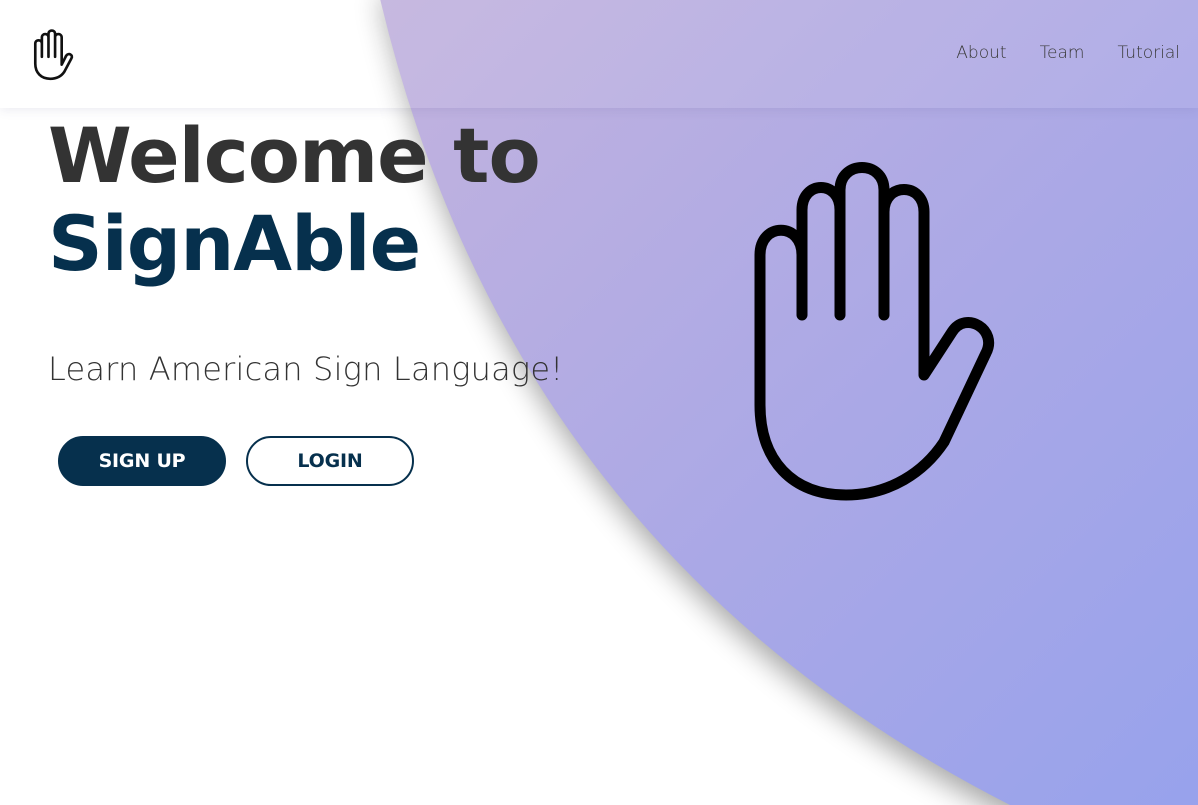  I want to click on nav-link-about: About, so click(981, 53).